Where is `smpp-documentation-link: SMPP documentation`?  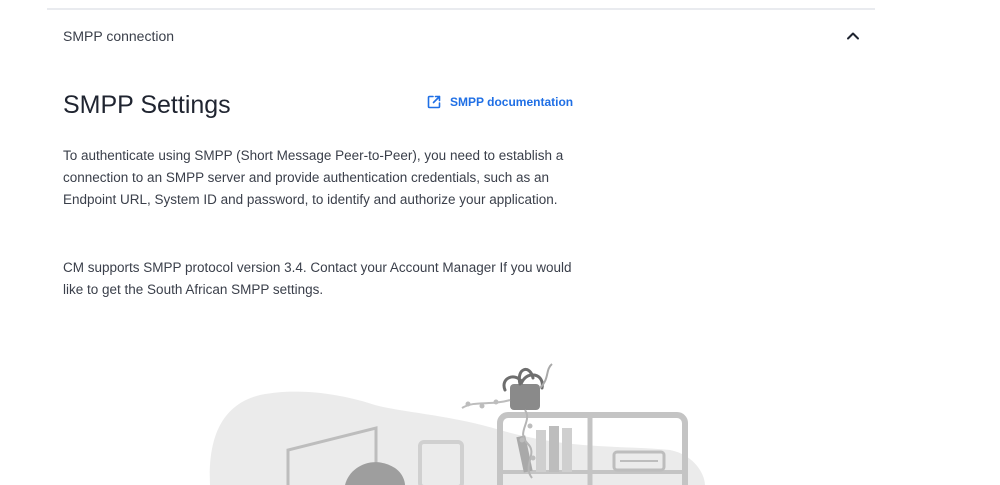 smpp-documentation-link: SMPP documentation is located at coordinates (499, 102).